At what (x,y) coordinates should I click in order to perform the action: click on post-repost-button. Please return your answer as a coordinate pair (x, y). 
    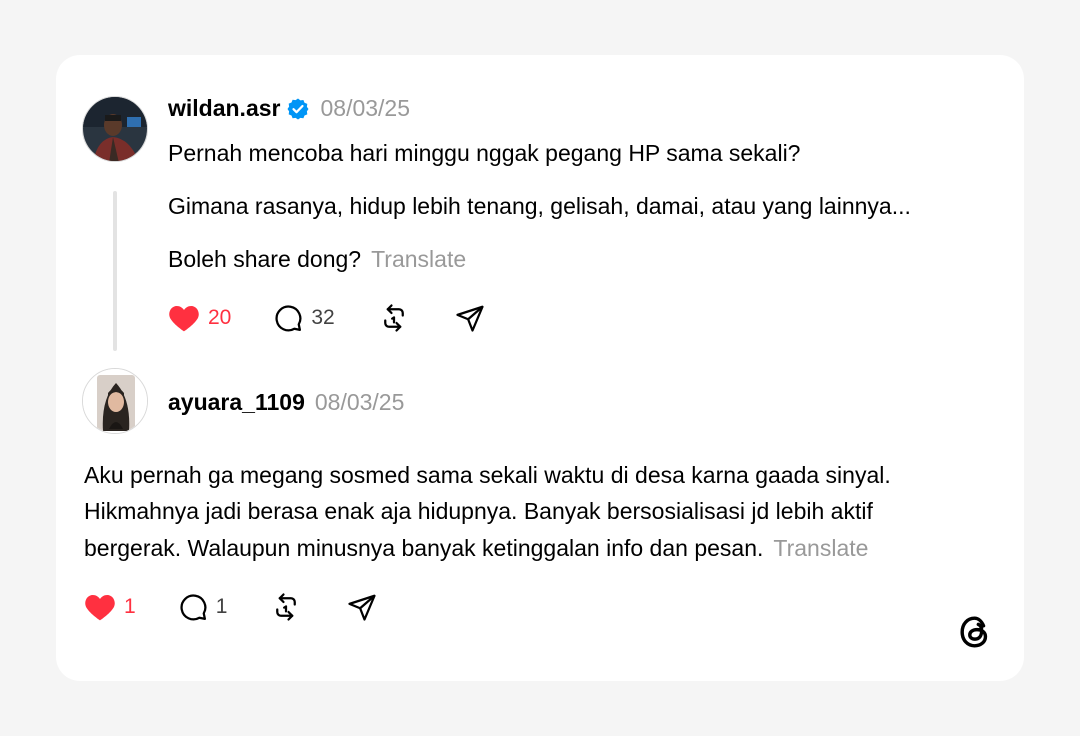
    Looking at the image, I should click on (394, 318).